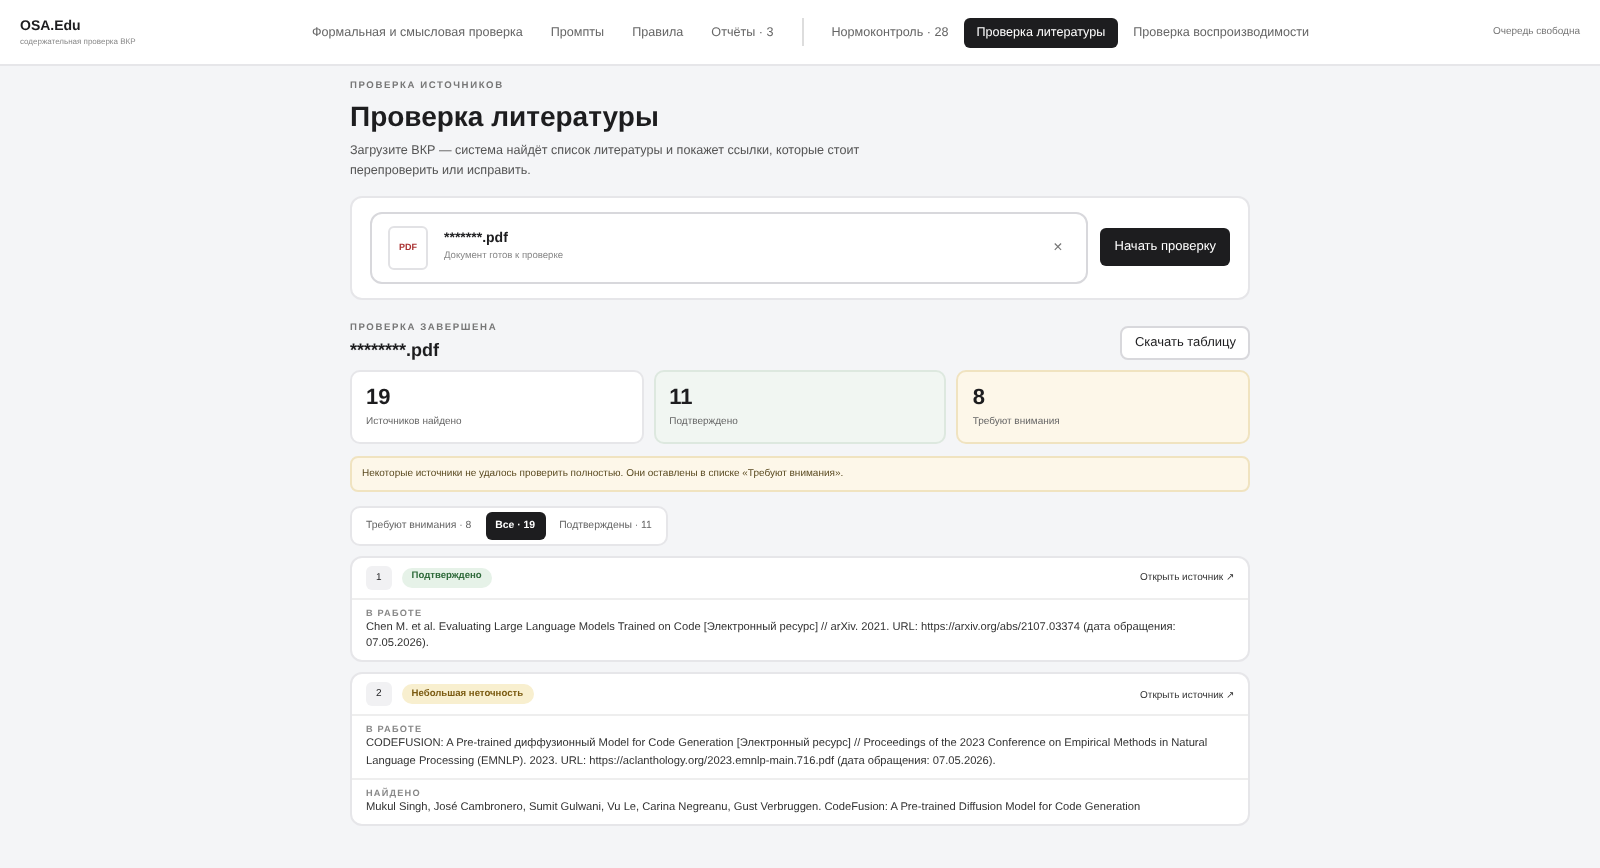 The width and height of the screenshot is (1600, 868). Describe the element at coordinates (979, 397) in the screenshot. I see `stat-value: 8` at that location.